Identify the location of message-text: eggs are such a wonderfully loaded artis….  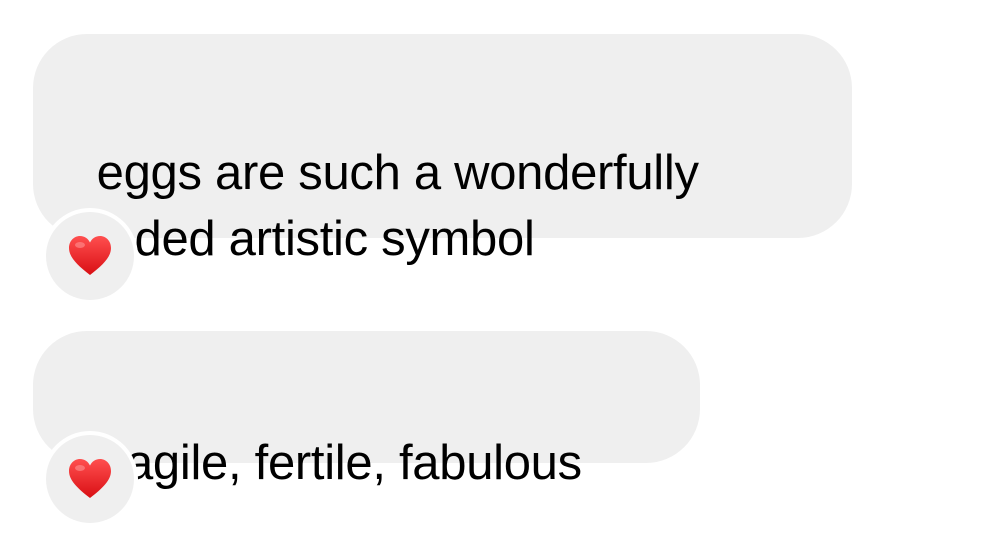
(384, 206).